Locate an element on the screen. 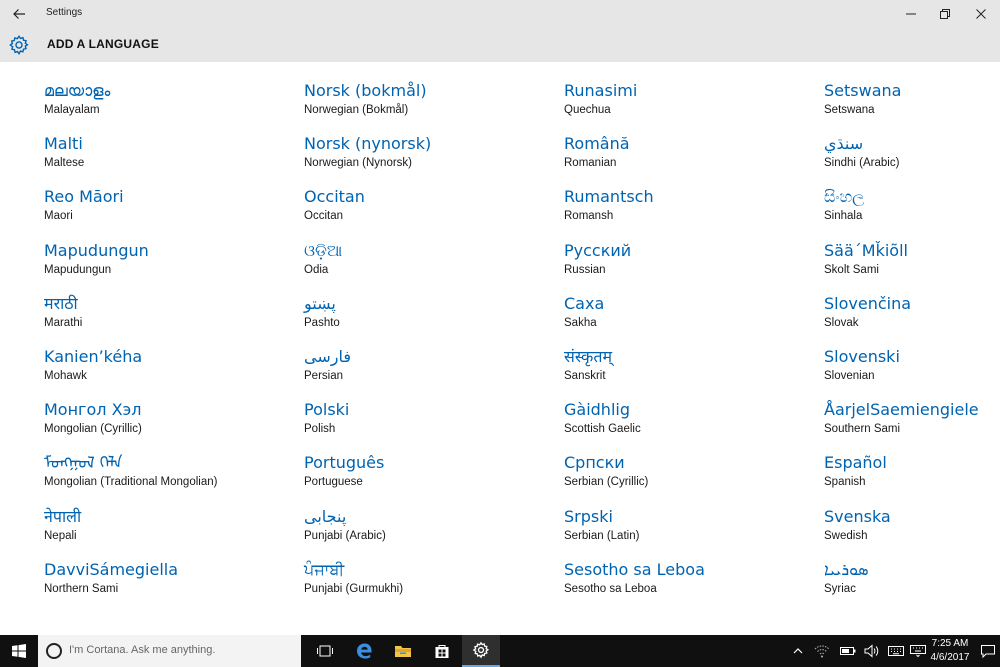  language-english-name: Persian is located at coordinates (323, 375).